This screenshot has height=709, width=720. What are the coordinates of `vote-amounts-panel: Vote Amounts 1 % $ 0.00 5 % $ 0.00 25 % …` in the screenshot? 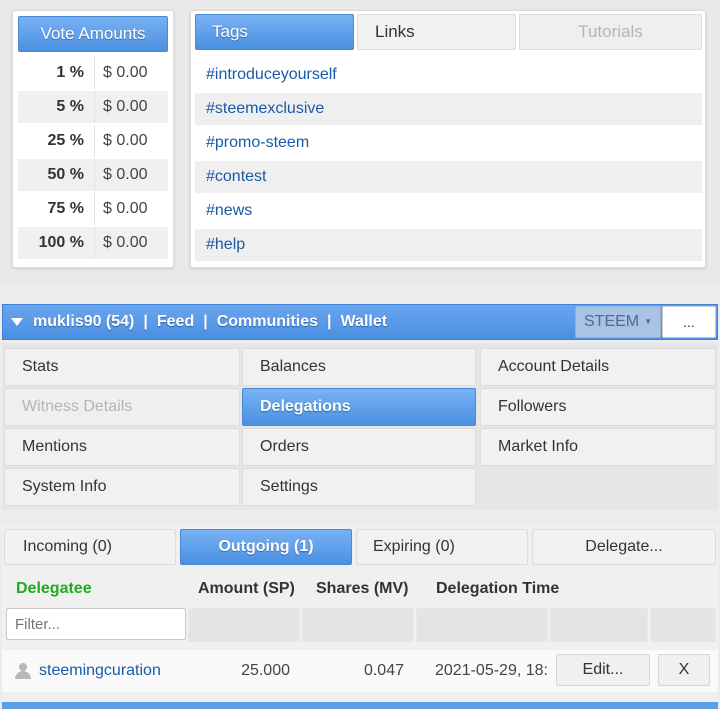 It's located at (93, 139).